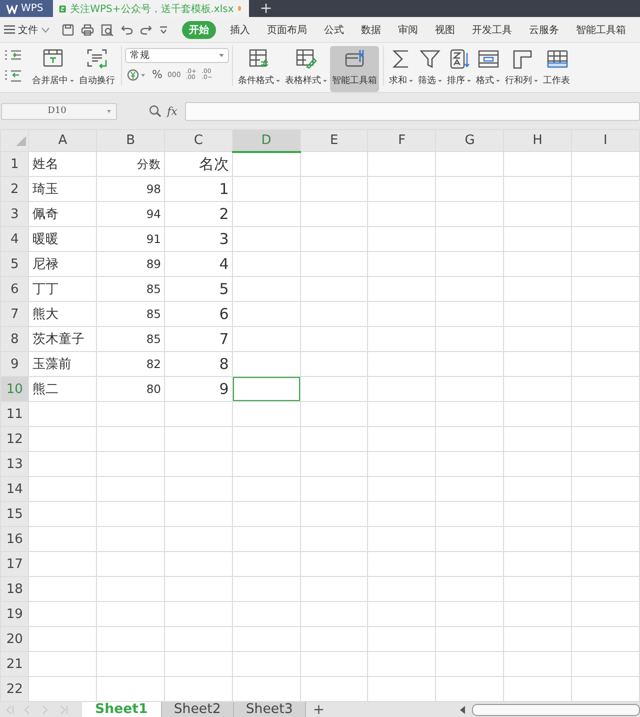  What do you see at coordinates (371, 29) in the screenshot?
I see `menu-tab: 数据` at bounding box center [371, 29].